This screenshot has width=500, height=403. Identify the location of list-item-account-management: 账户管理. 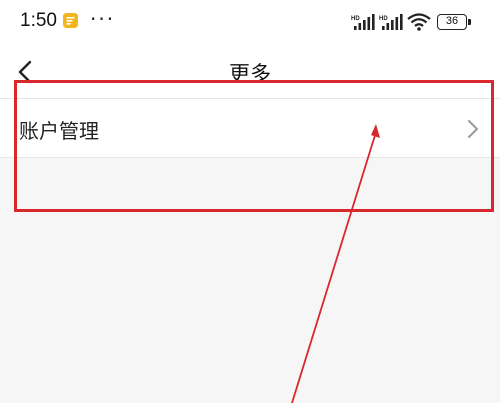
(250, 128).